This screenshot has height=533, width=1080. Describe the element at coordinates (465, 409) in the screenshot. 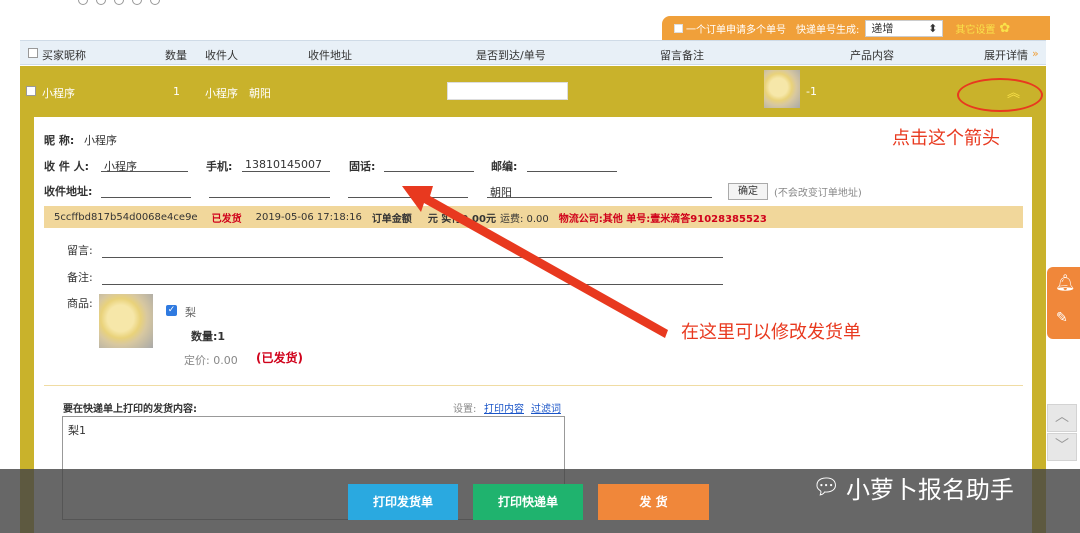

I see `print-settings-label: 设置:` at that location.